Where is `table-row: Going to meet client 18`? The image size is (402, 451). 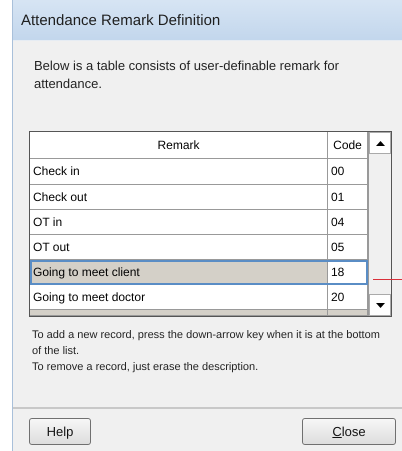 table-row: Going to meet client 18 is located at coordinates (199, 272).